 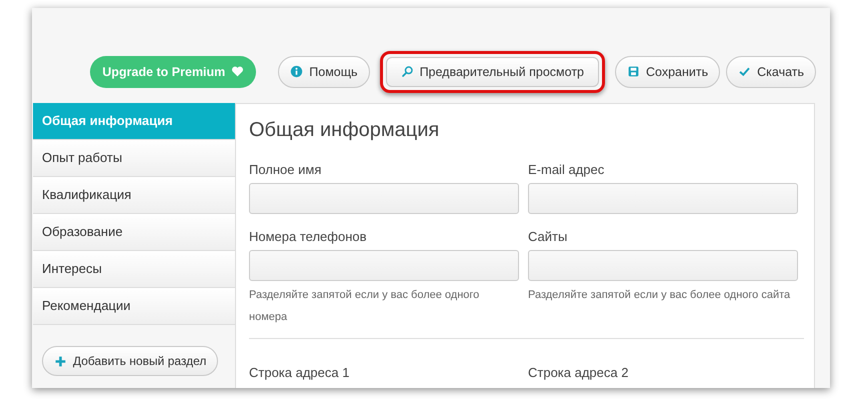 What do you see at coordinates (364, 306) in the screenshot?
I see `hint-text: Разделяйте запятой если у вас более одного номера` at bounding box center [364, 306].